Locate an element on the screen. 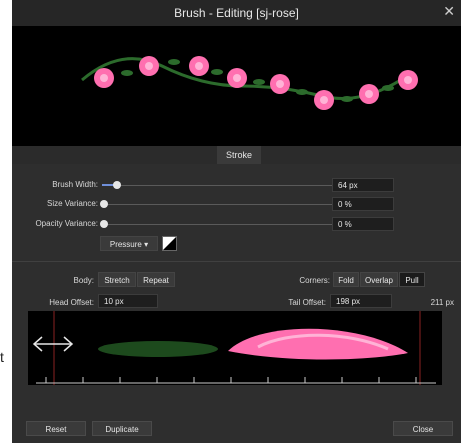 The width and height of the screenshot is (469, 443). double-arrow-icon is located at coordinates (53, 344).